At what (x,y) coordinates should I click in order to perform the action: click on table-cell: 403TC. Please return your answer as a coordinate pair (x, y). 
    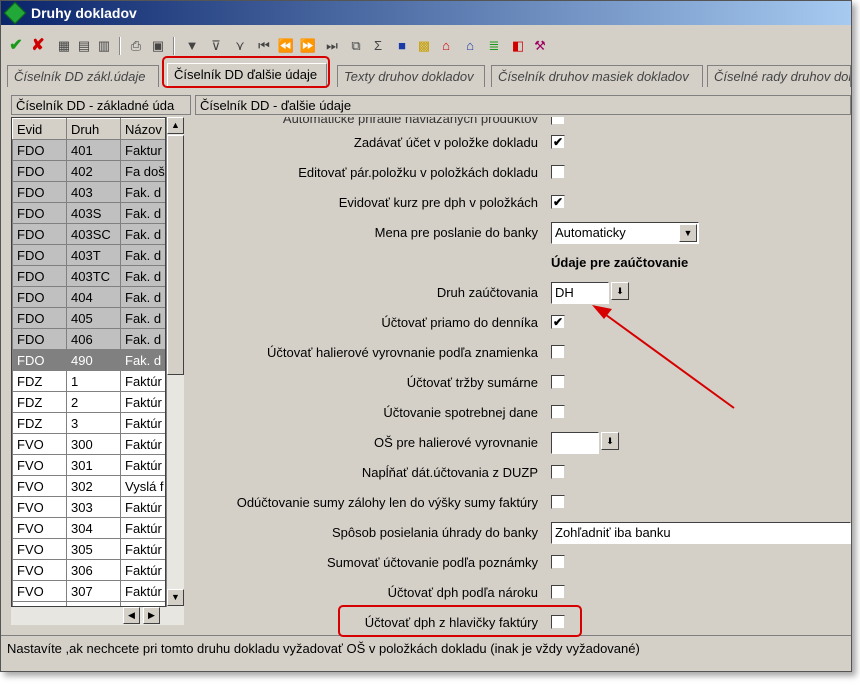
    Looking at the image, I should click on (93, 276).